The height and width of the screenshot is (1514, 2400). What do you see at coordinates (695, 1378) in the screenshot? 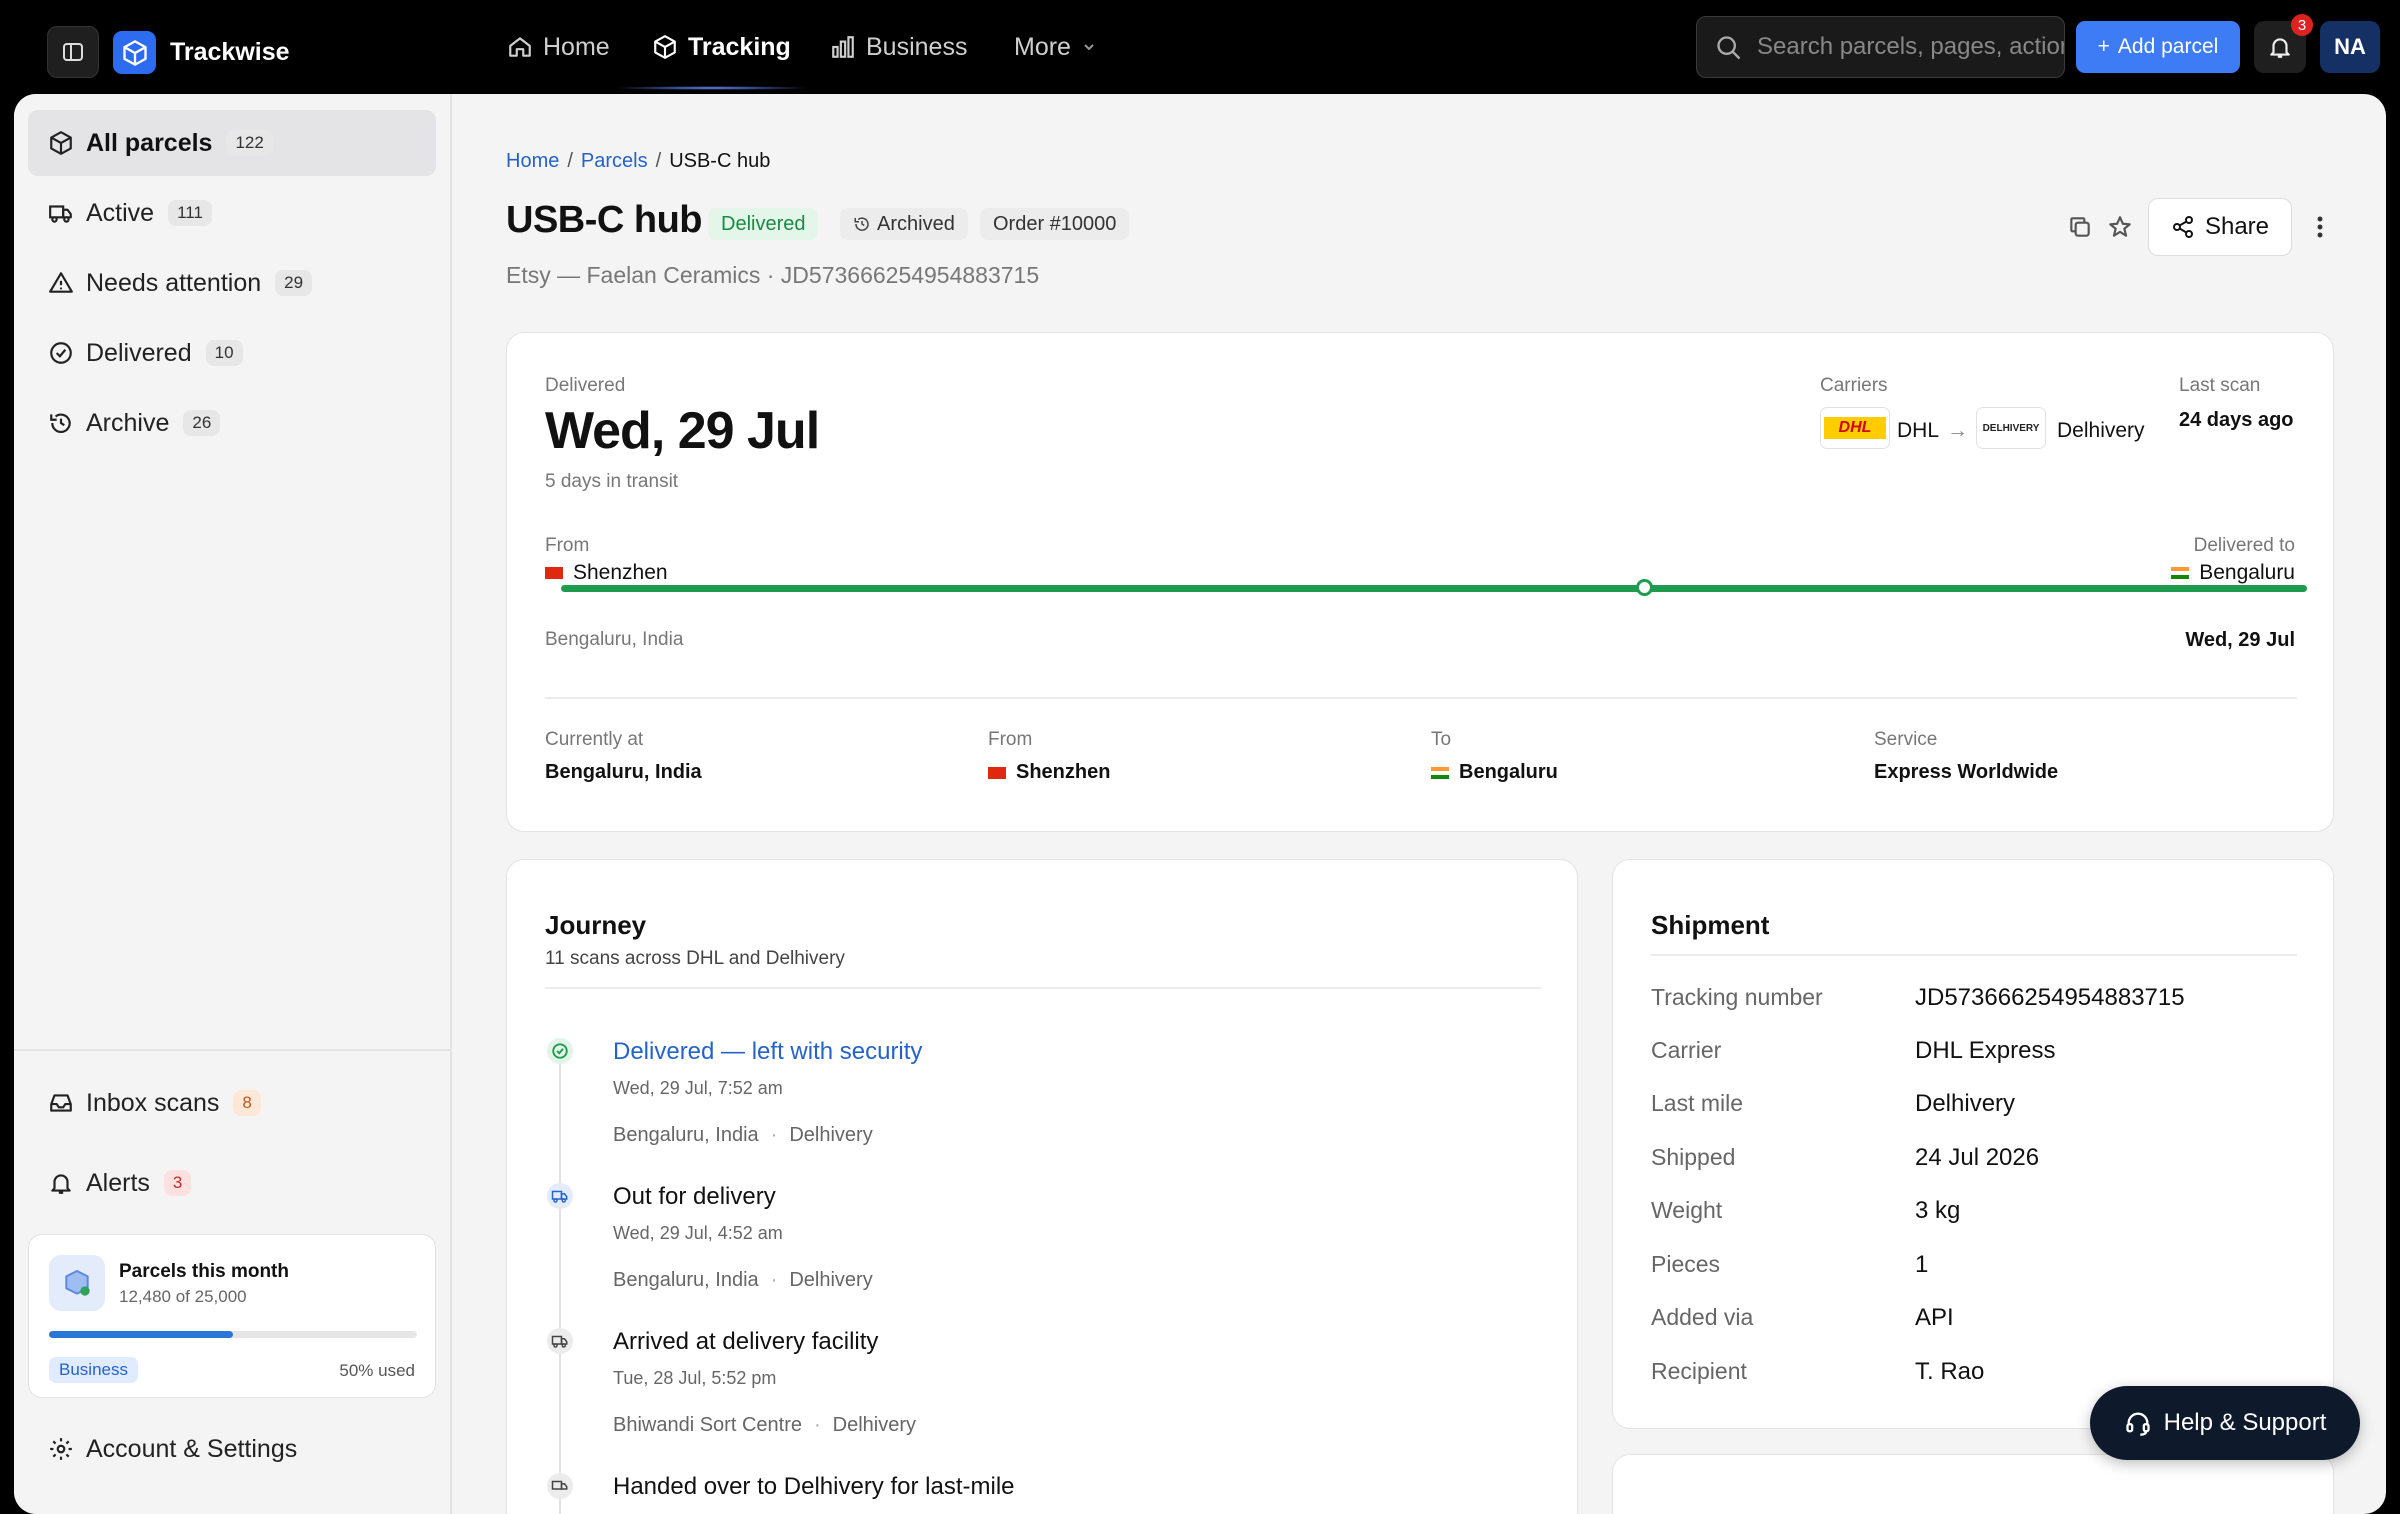
I see `event-time: Tue, 28 Jul, 5:52 pm` at bounding box center [695, 1378].